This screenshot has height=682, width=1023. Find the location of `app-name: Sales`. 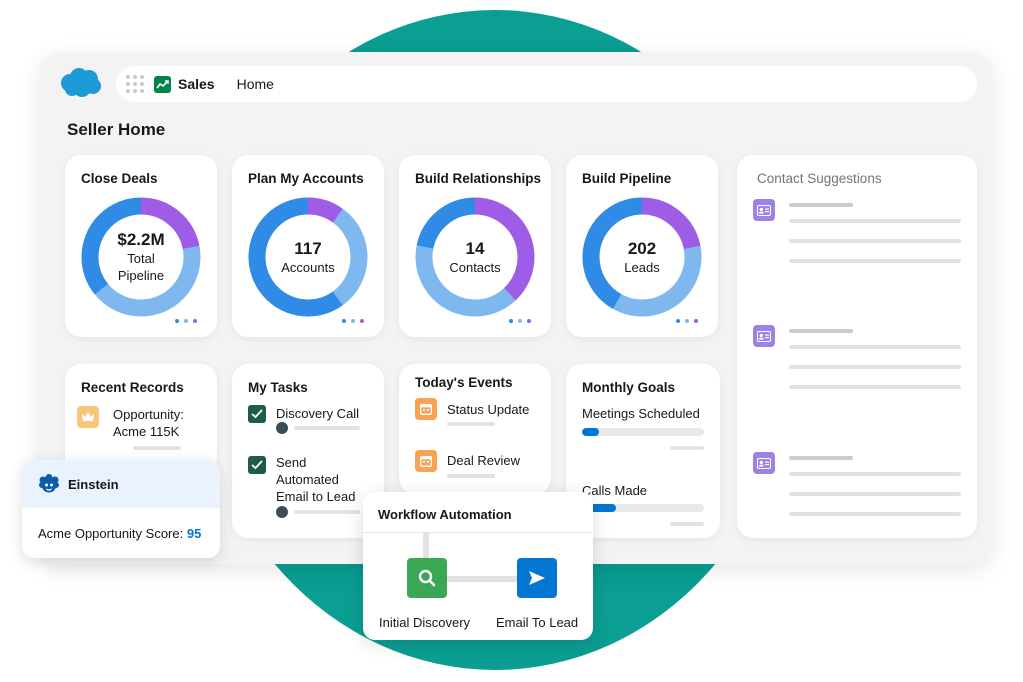

app-name: Sales is located at coordinates (196, 84).